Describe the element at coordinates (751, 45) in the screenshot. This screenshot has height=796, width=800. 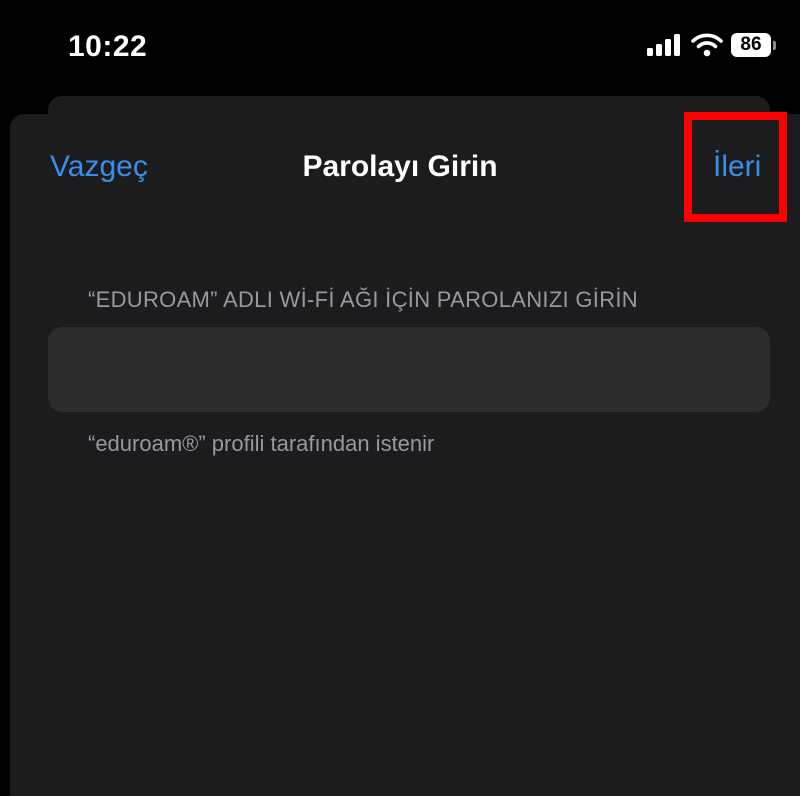
I see `battery-level: 86` at that location.